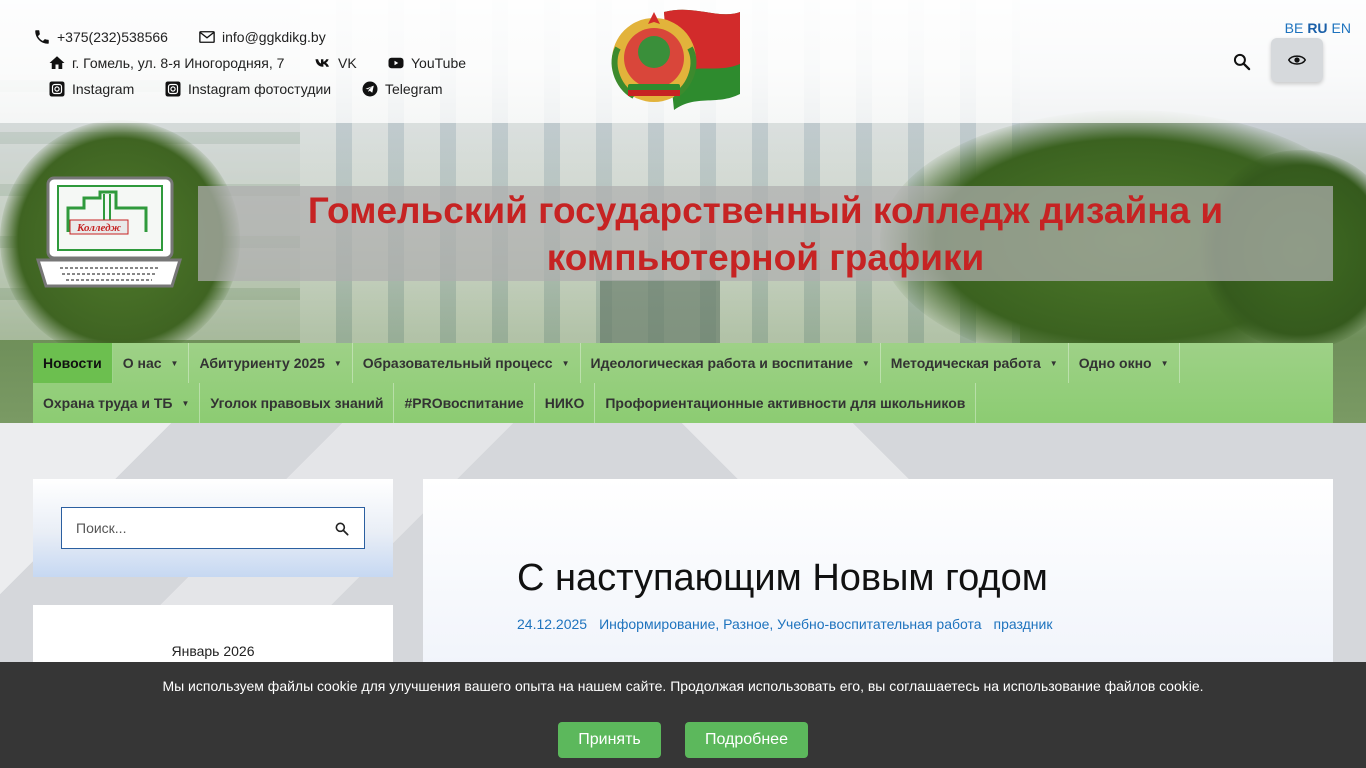 This screenshot has height=768, width=1366. What do you see at coordinates (207, 37) in the screenshot?
I see `mail-icon` at bounding box center [207, 37].